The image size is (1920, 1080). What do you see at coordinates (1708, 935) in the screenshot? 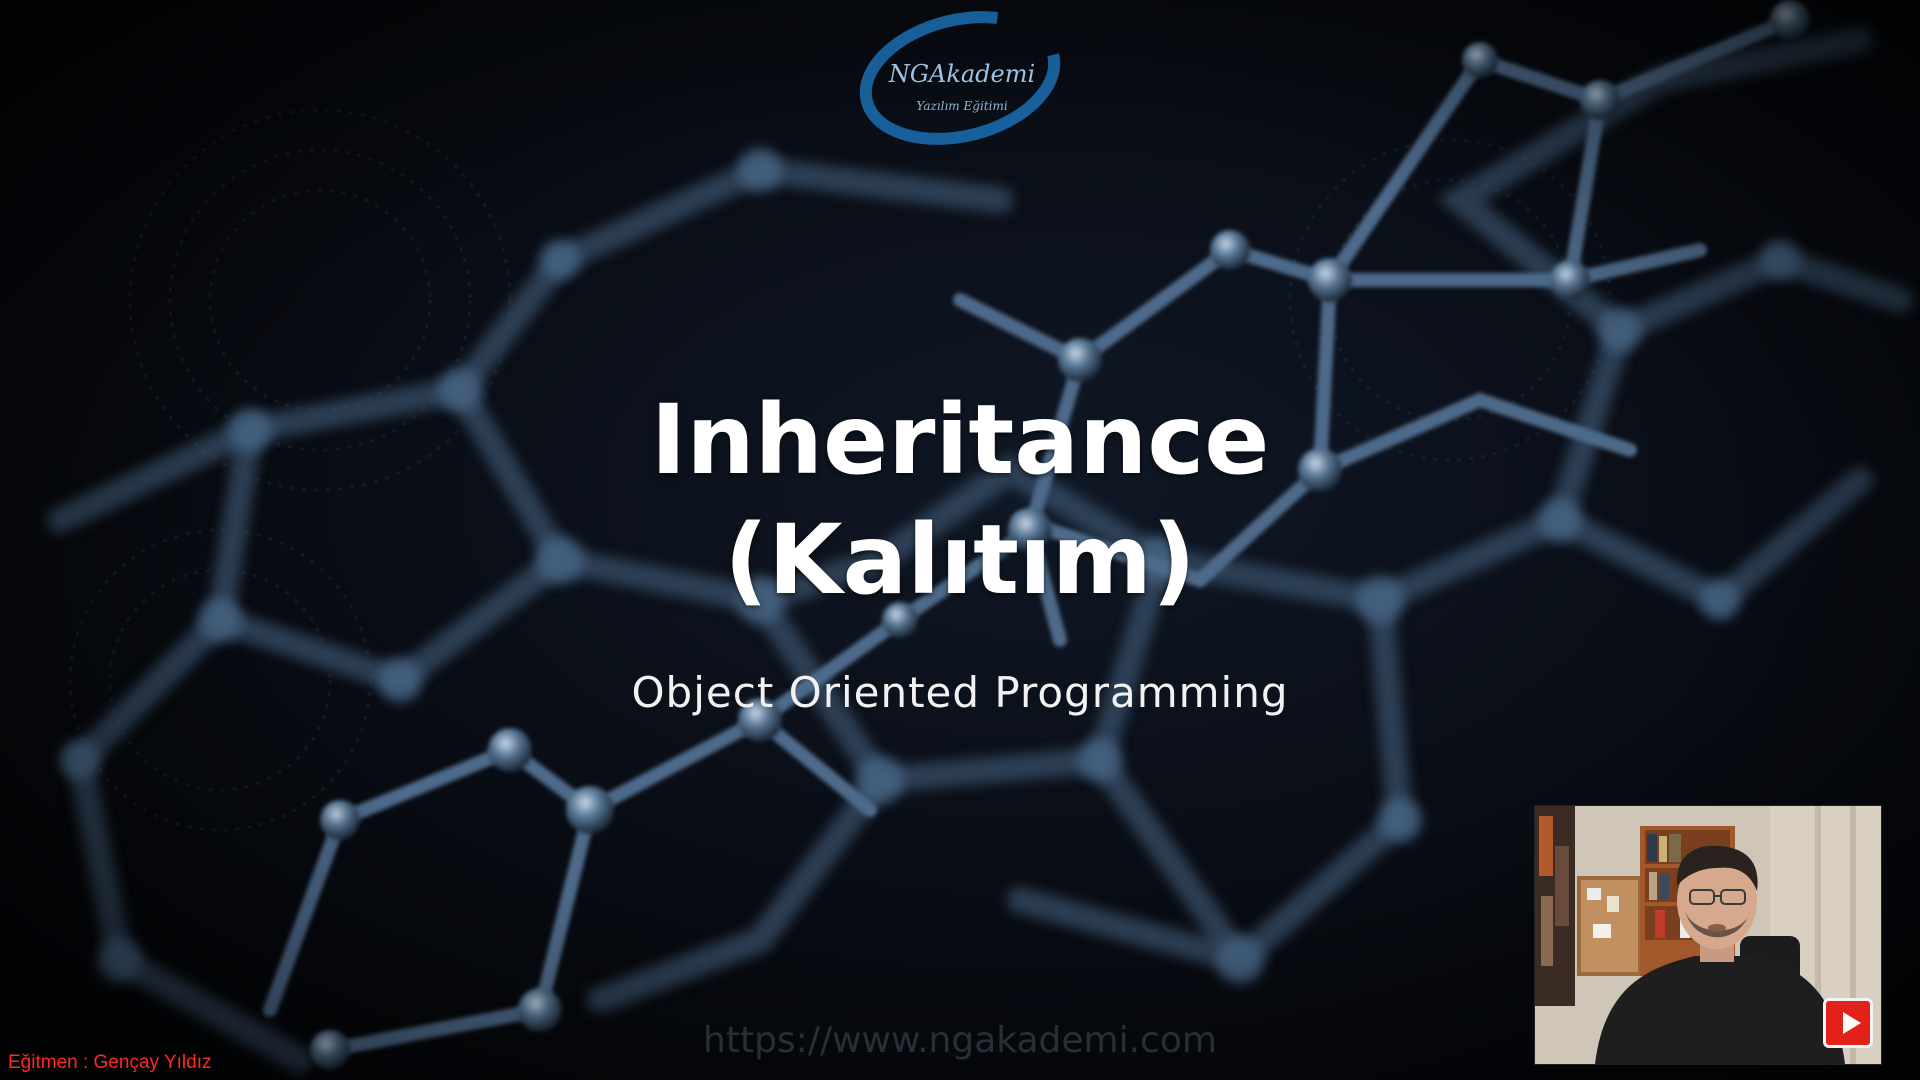
I see `webcam-overlay` at bounding box center [1708, 935].